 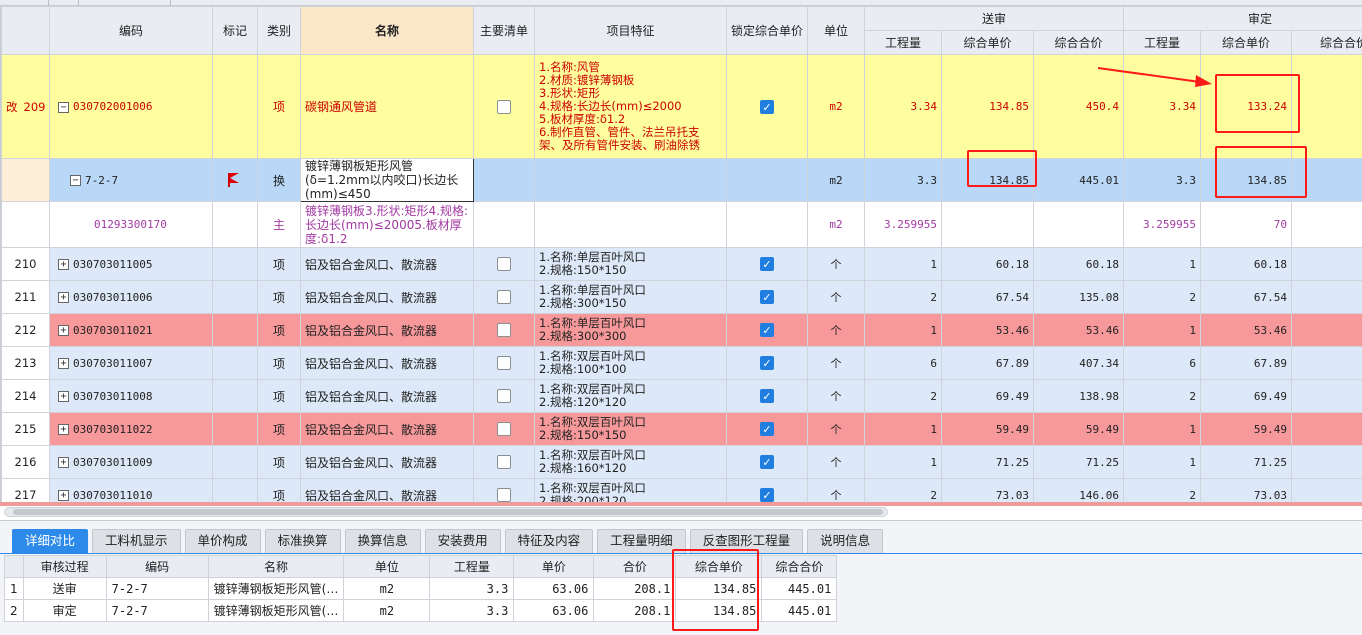 What do you see at coordinates (635, 610) in the screenshot?
I see `detail-cell: 208.1` at bounding box center [635, 610].